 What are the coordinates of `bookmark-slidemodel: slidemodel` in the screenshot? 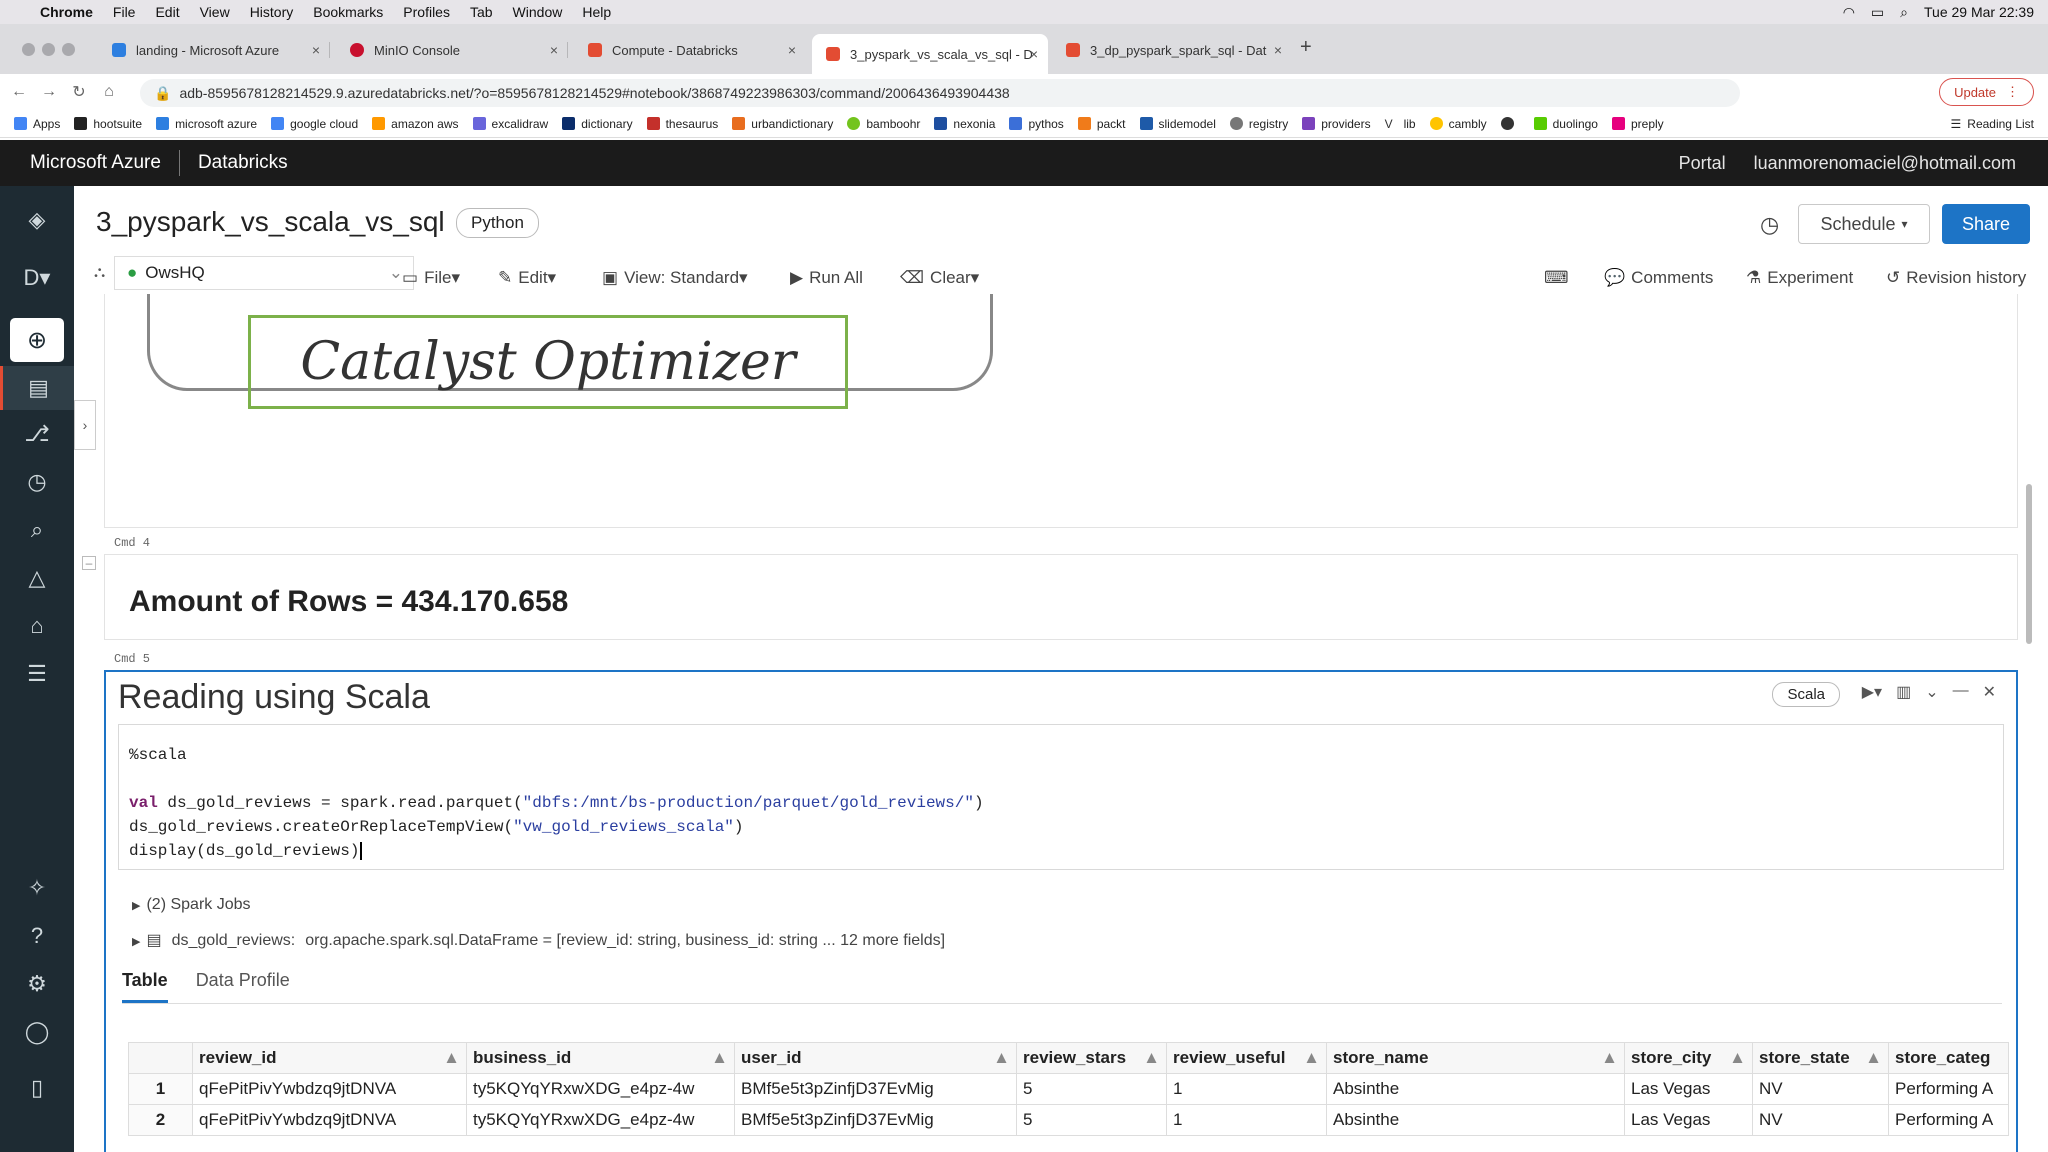 It's located at (1177, 124).